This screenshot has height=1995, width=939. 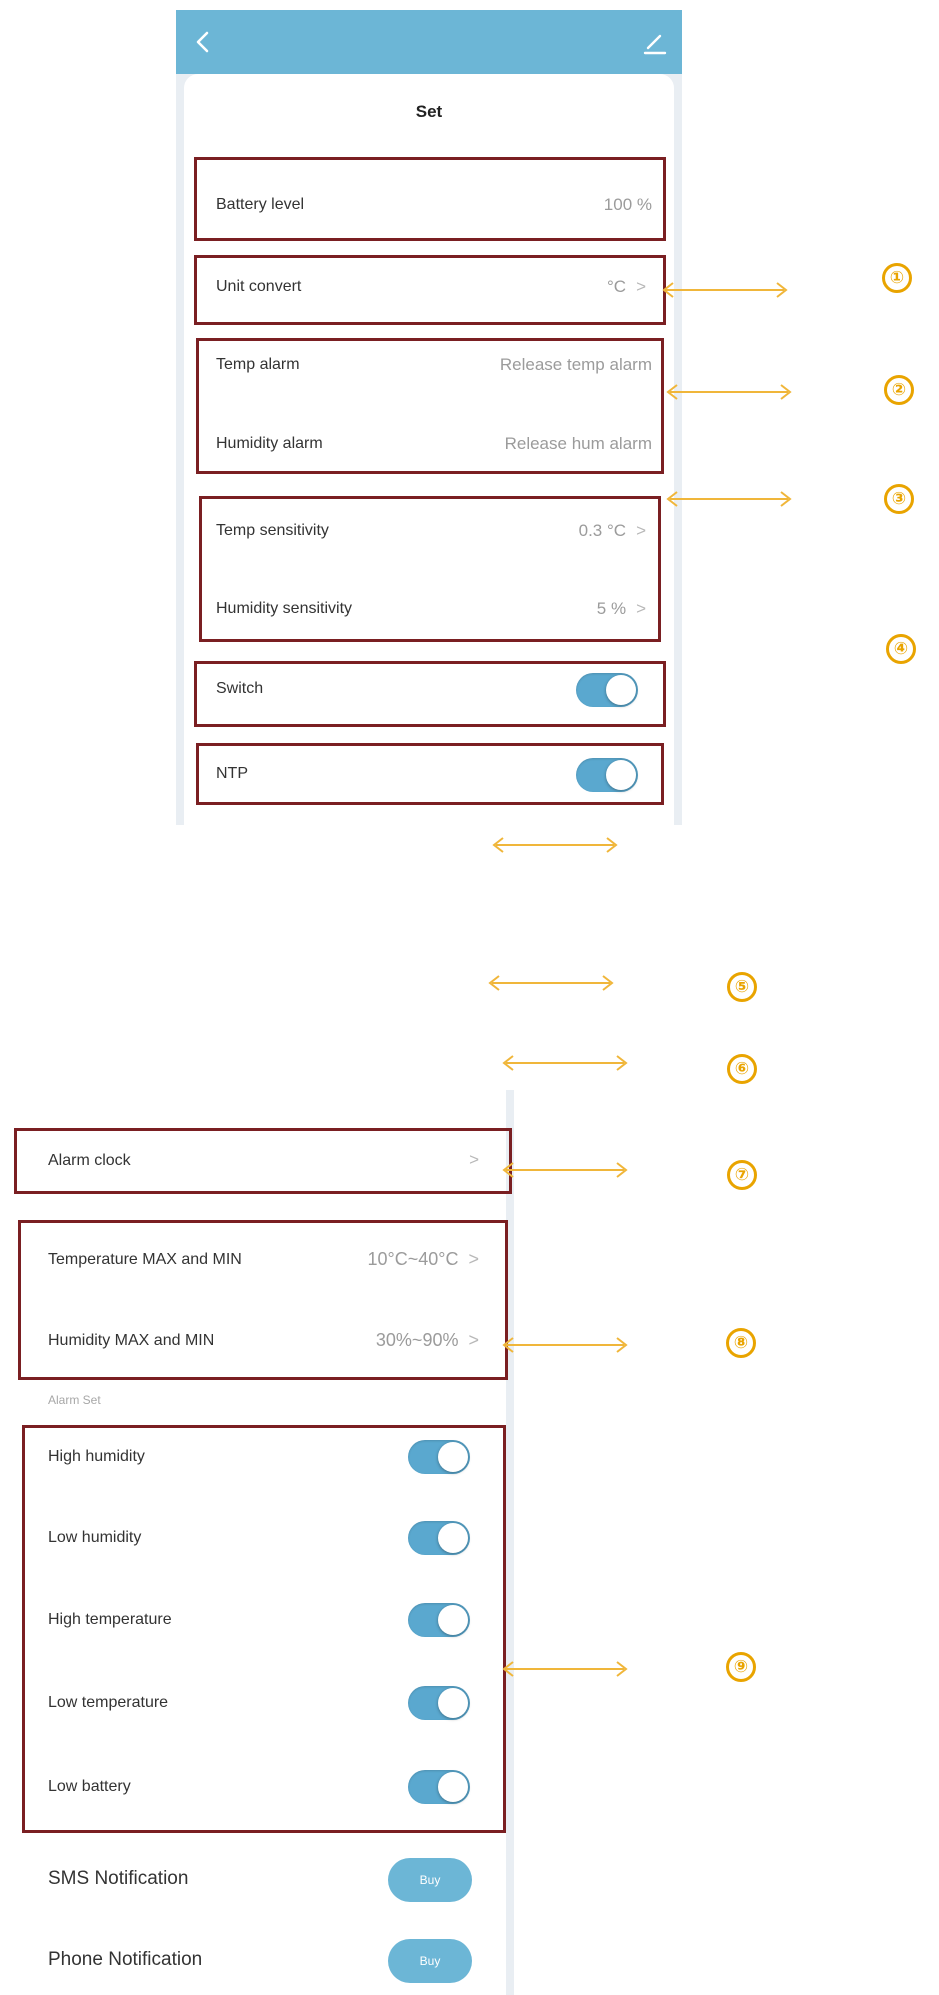 I want to click on annotation-number-9: ⑨, so click(x=741, y=1667).